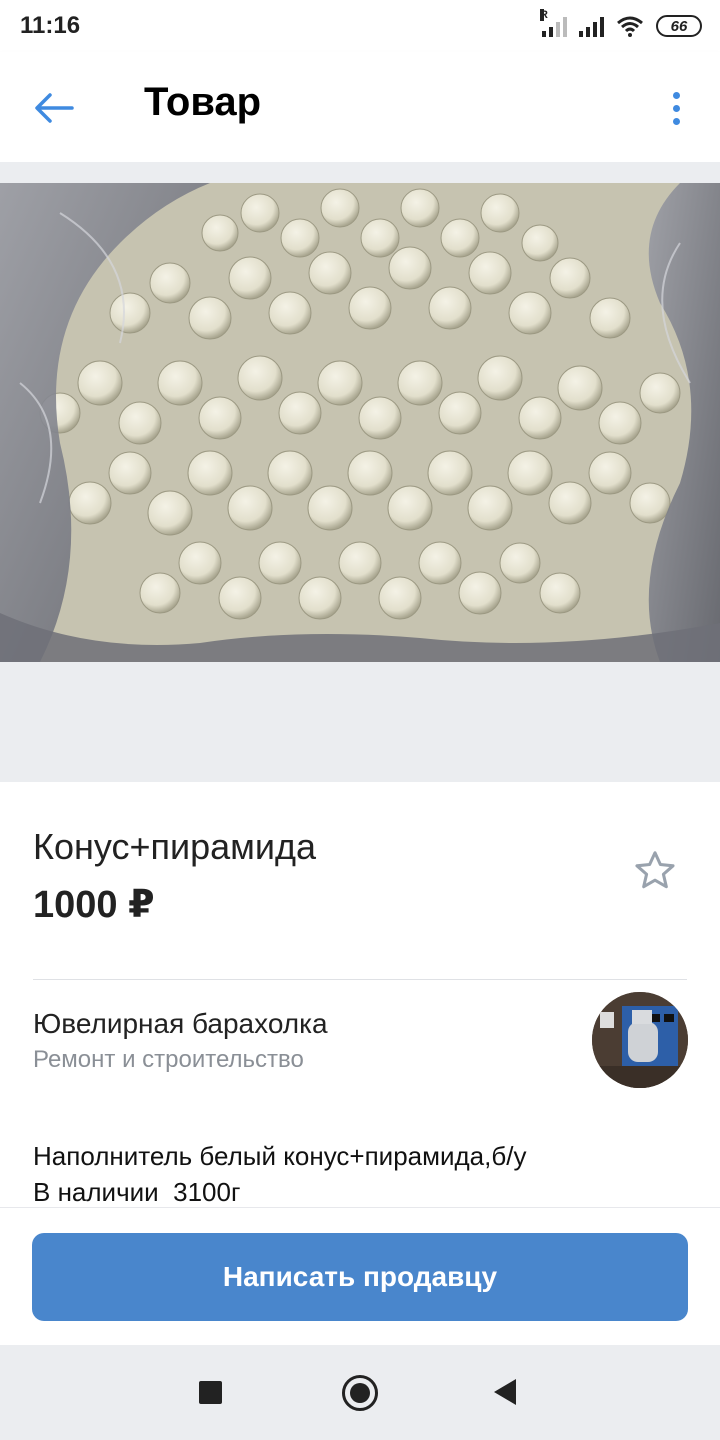 The width and height of the screenshot is (720, 1440). Describe the element at coordinates (180, 1024) in the screenshot. I see `seller-name: Ювелирная барахолка` at that location.